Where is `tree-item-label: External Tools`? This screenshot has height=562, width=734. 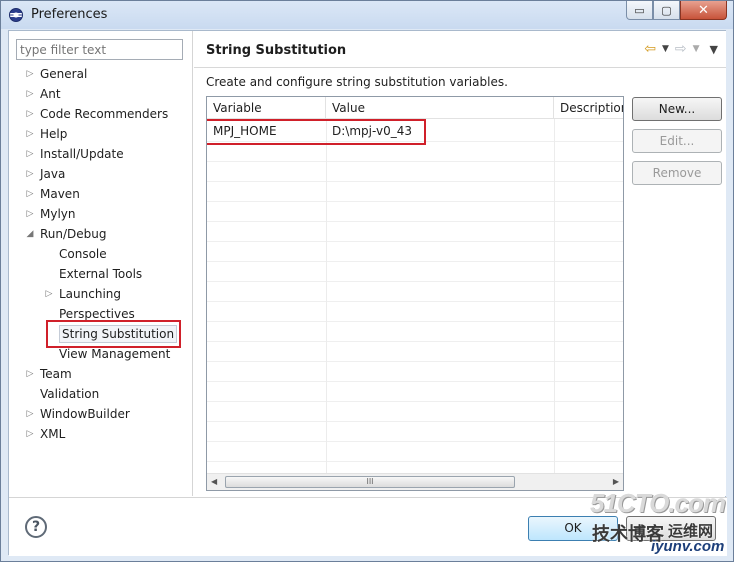 tree-item-label: External Tools is located at coordinates (101, 274).